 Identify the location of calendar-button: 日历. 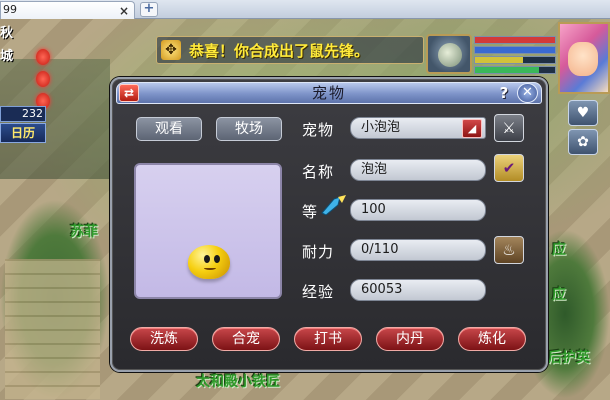
(23, 133).